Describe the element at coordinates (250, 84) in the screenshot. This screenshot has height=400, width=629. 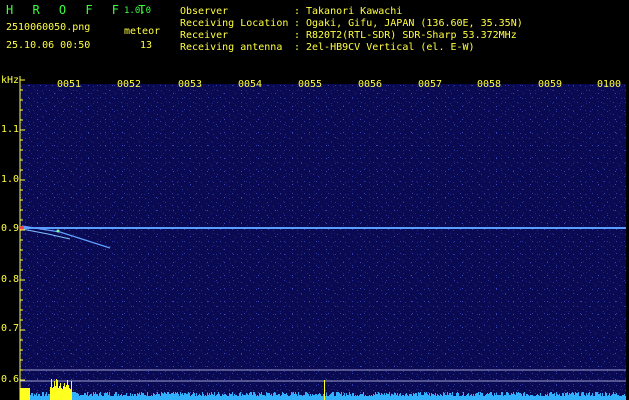
I see `time-tick-0054: 0054` at that location.